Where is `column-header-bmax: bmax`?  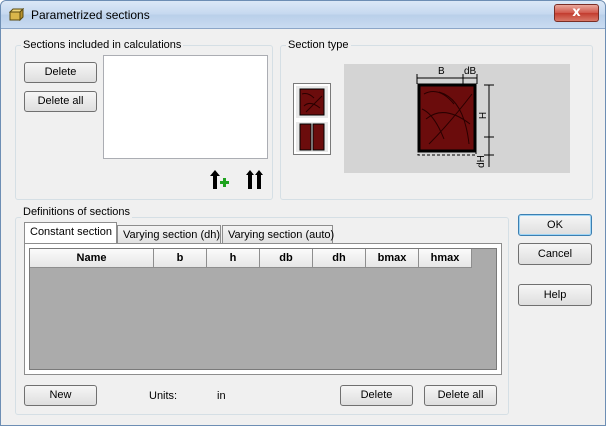 column-header-bmax: bmax is located at coordinates (392, 258).